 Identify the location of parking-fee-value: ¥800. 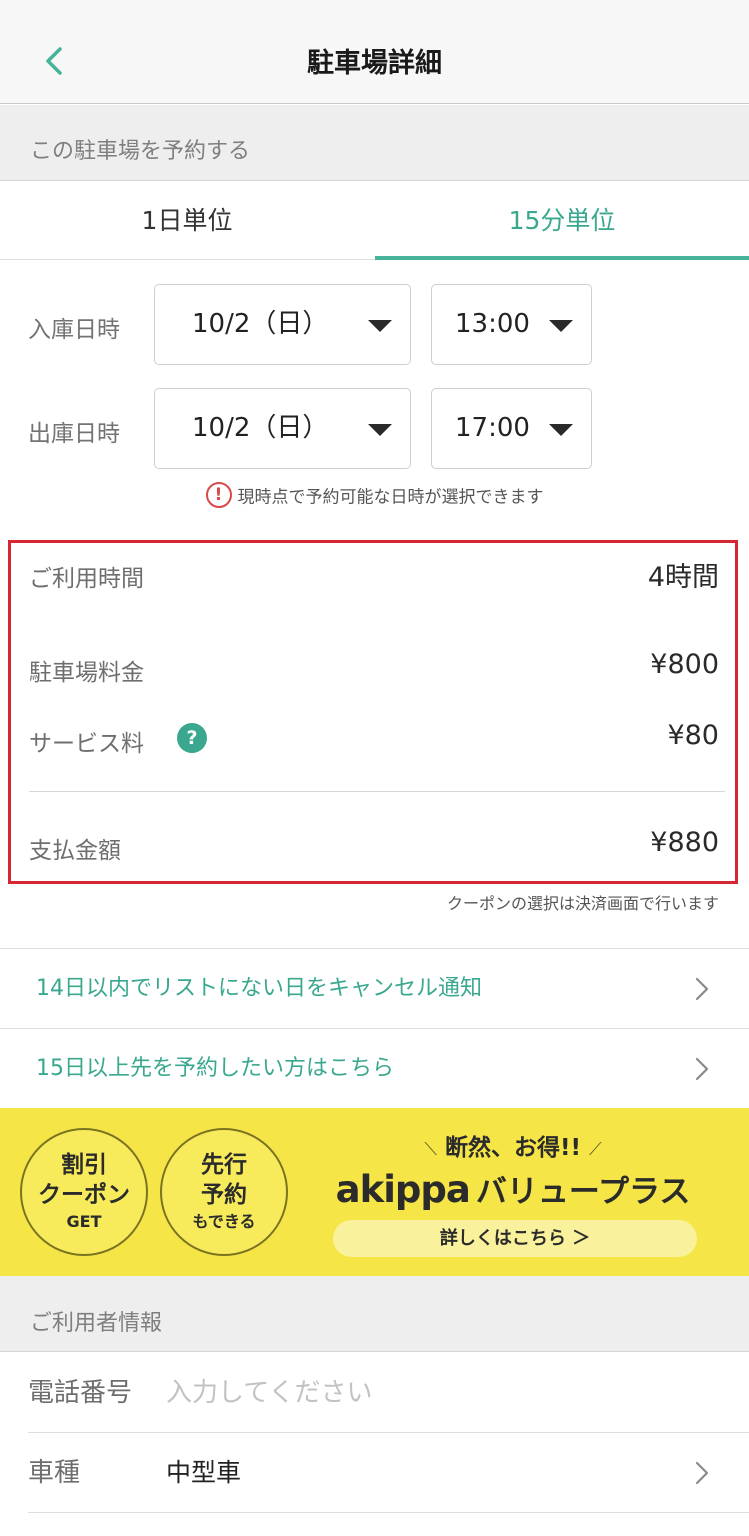
(684, 664).